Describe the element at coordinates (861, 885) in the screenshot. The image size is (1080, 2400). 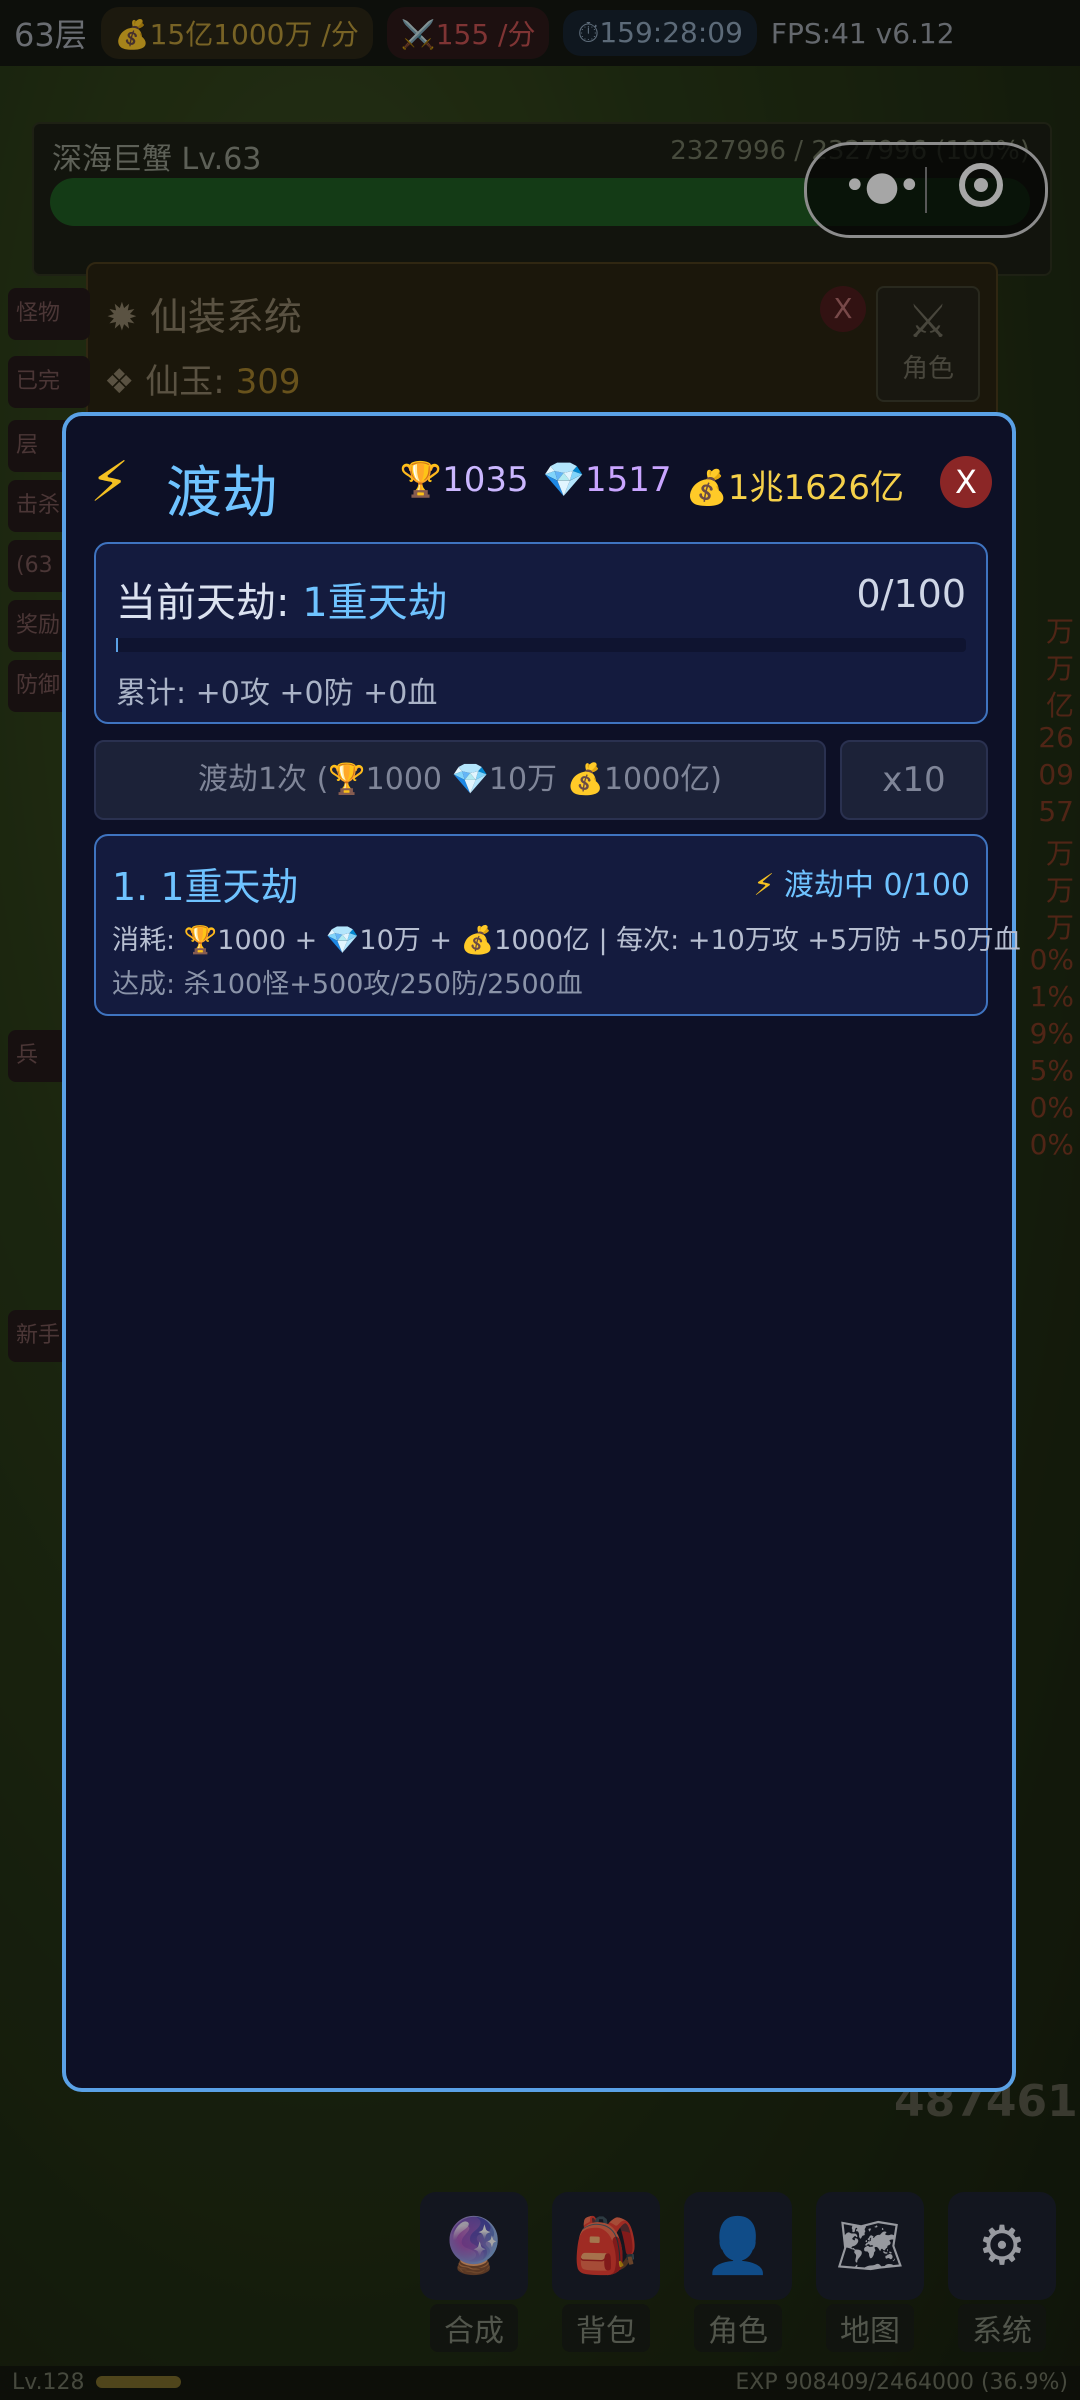
I see `tribulation-item-status: ⚡ 渡劫中 0/100` at that location.